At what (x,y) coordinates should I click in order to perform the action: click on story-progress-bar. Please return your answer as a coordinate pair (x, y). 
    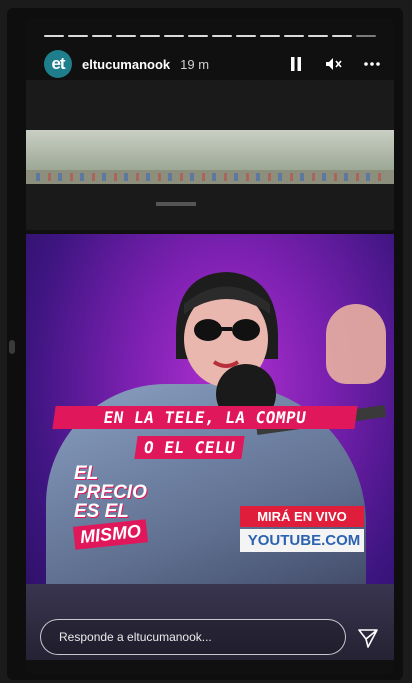
    Looking at the image, I should click on (210, 36).